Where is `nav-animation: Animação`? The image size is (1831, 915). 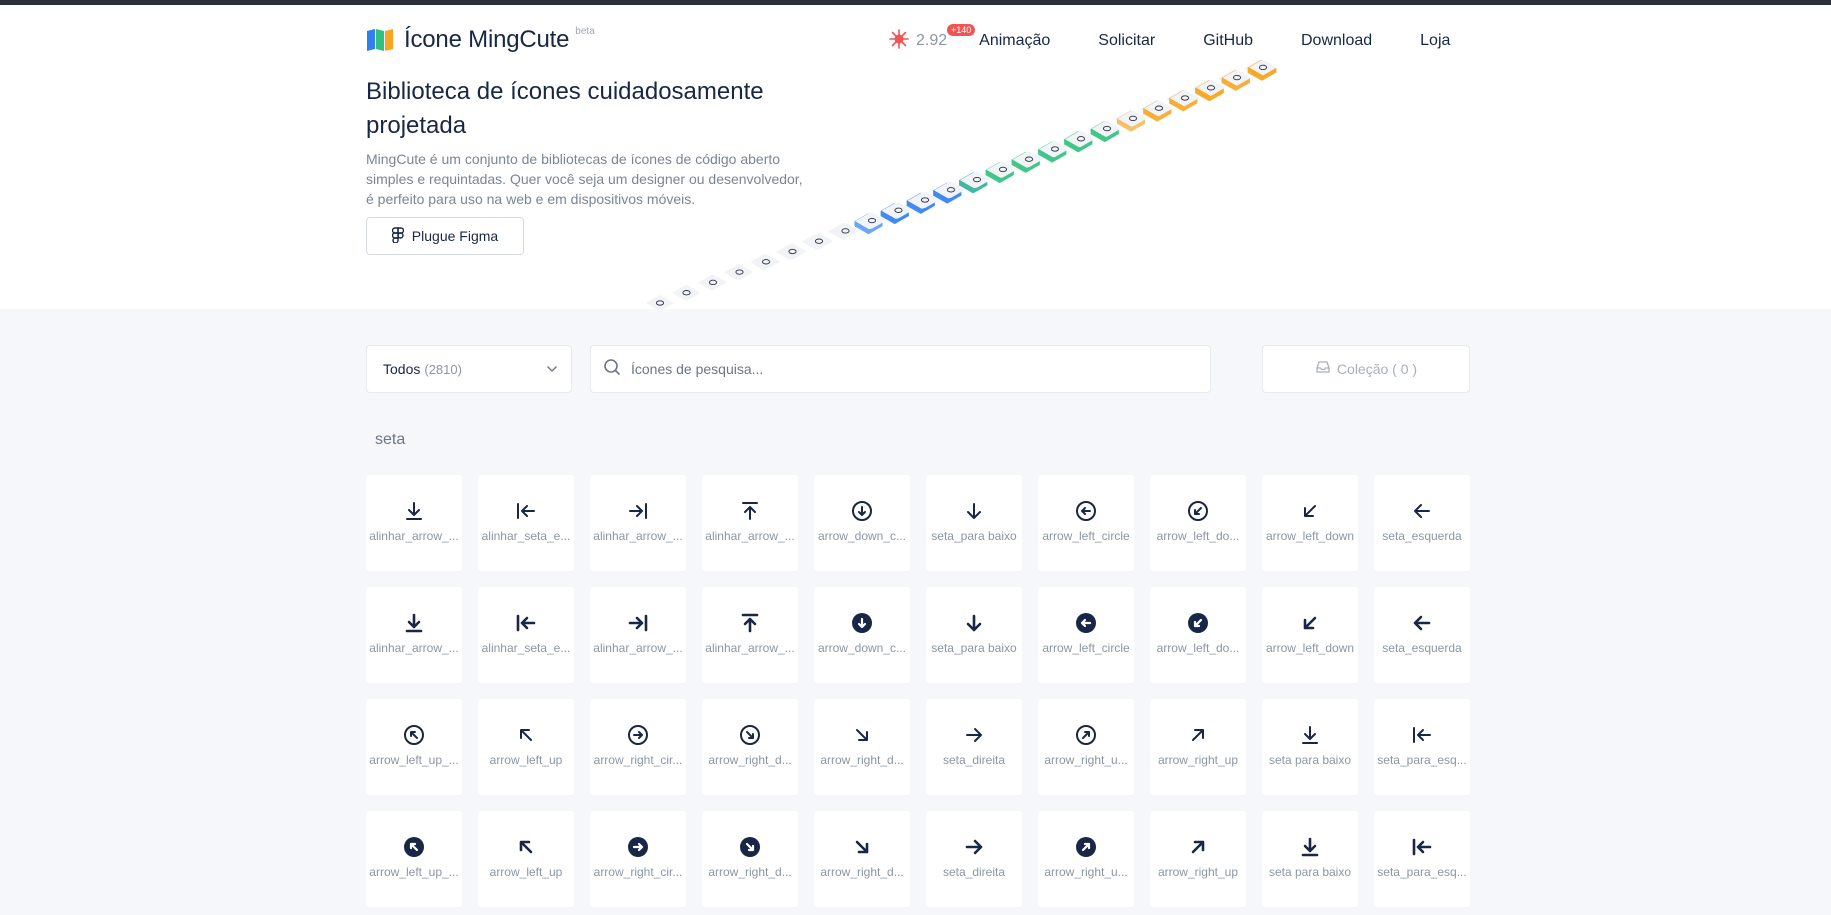
nav-animation: Animação is located at coordinates (1014, 41).